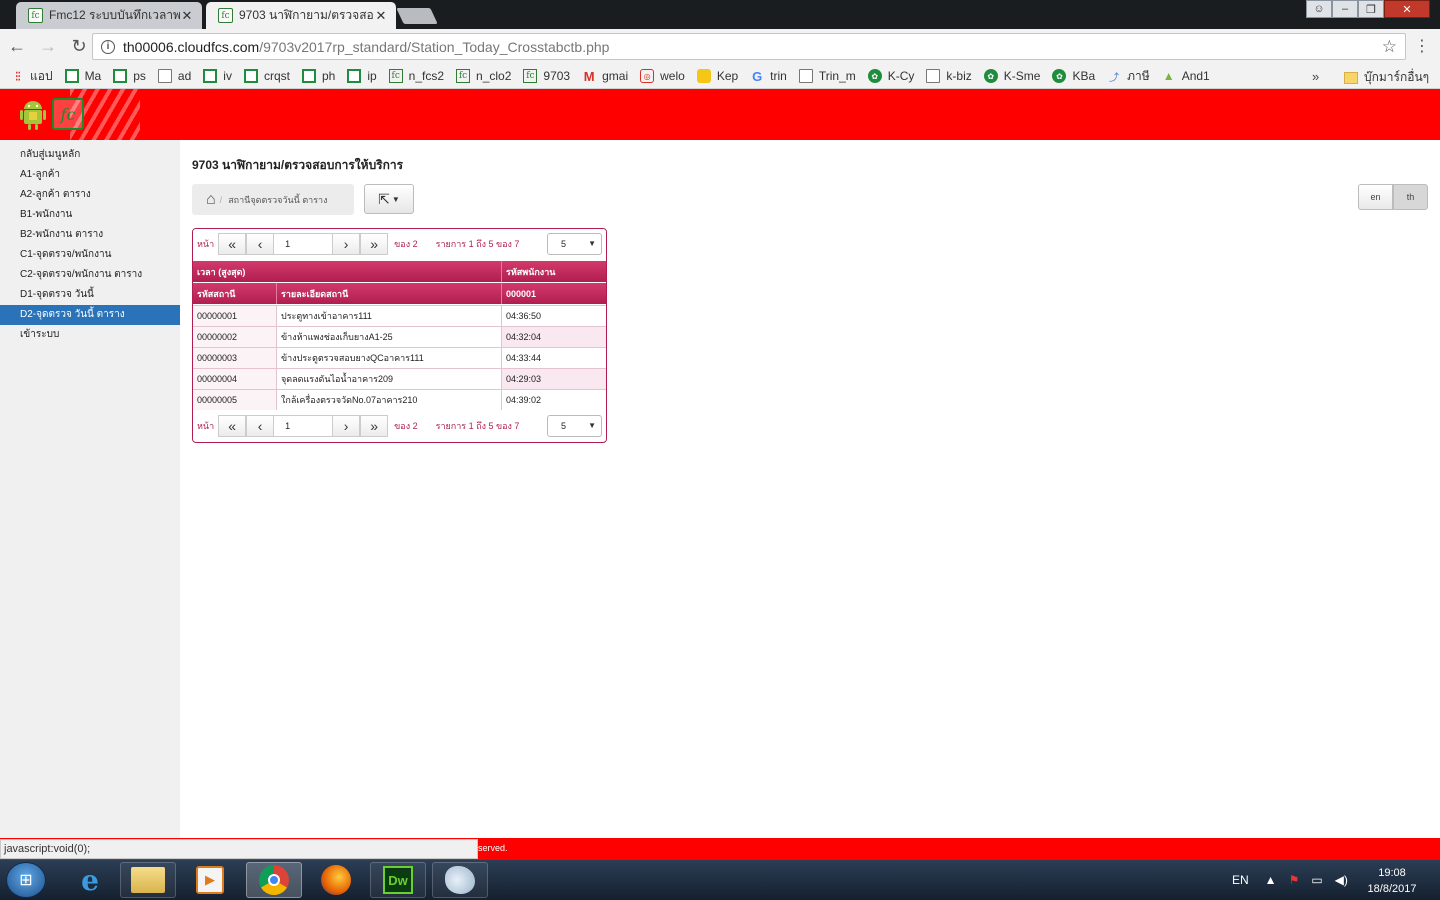 This screenshot has width=1440, height=900. Describe the element at coordinates (347, 271) in the screenshot. I see `header-time-max: เวลา (สูงสุด)` at that location.